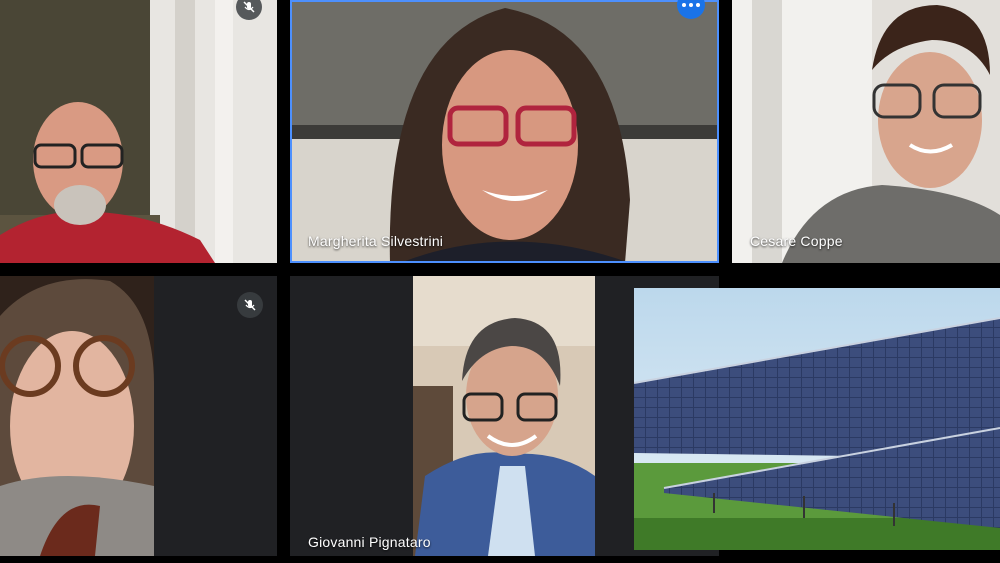 This screenshot has height=563, width=1000. I want to click on participant-tile-3: Cesare Coppe, so click(866, 131).